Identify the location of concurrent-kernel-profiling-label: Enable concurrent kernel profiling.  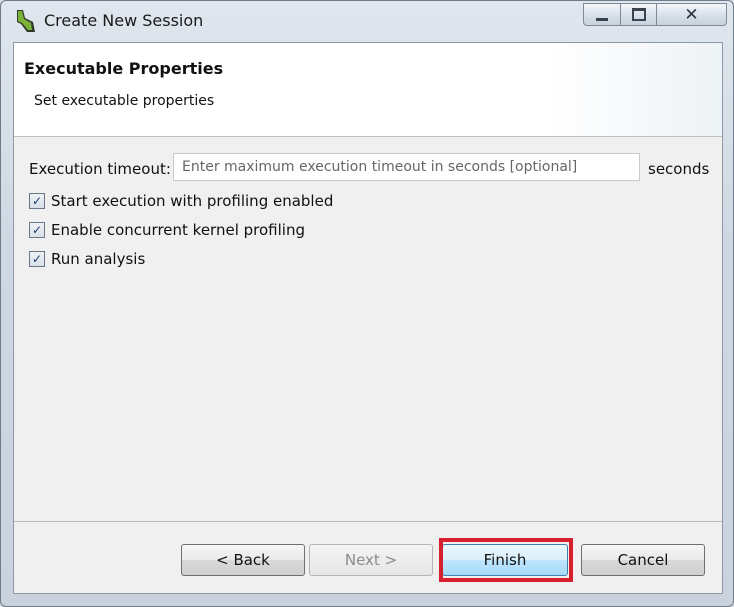
(178, 230).